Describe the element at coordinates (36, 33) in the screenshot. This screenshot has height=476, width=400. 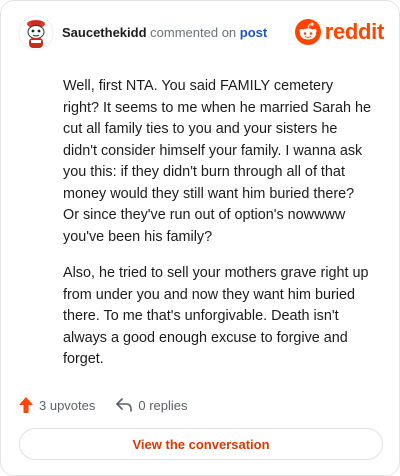
I see `avatar-icon` at that location.